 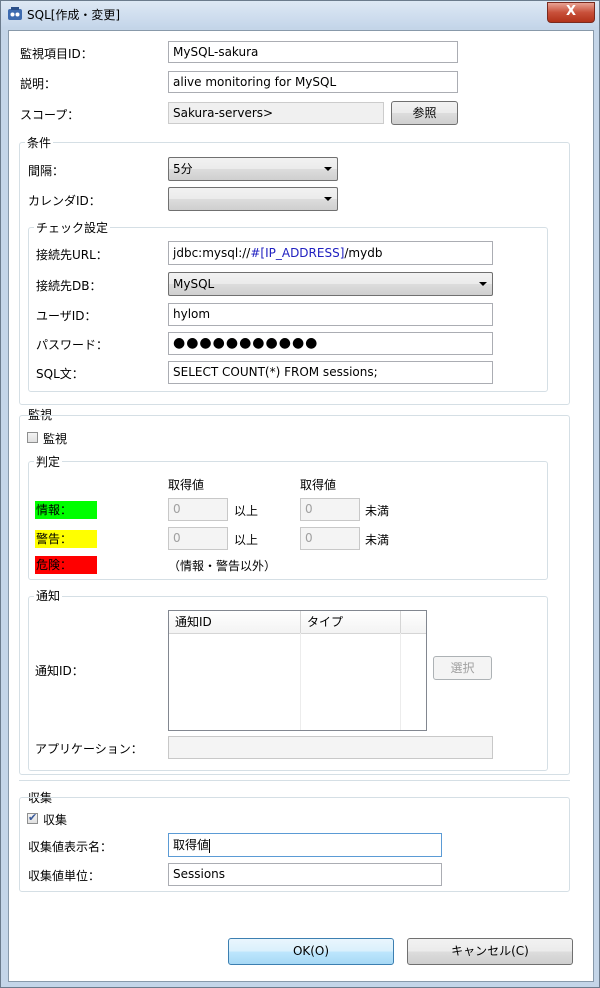 What do you see at coordinates (305, 845) in the screenshot?
I see `display-name-input: 取得値` at bounding box center [305, 845].